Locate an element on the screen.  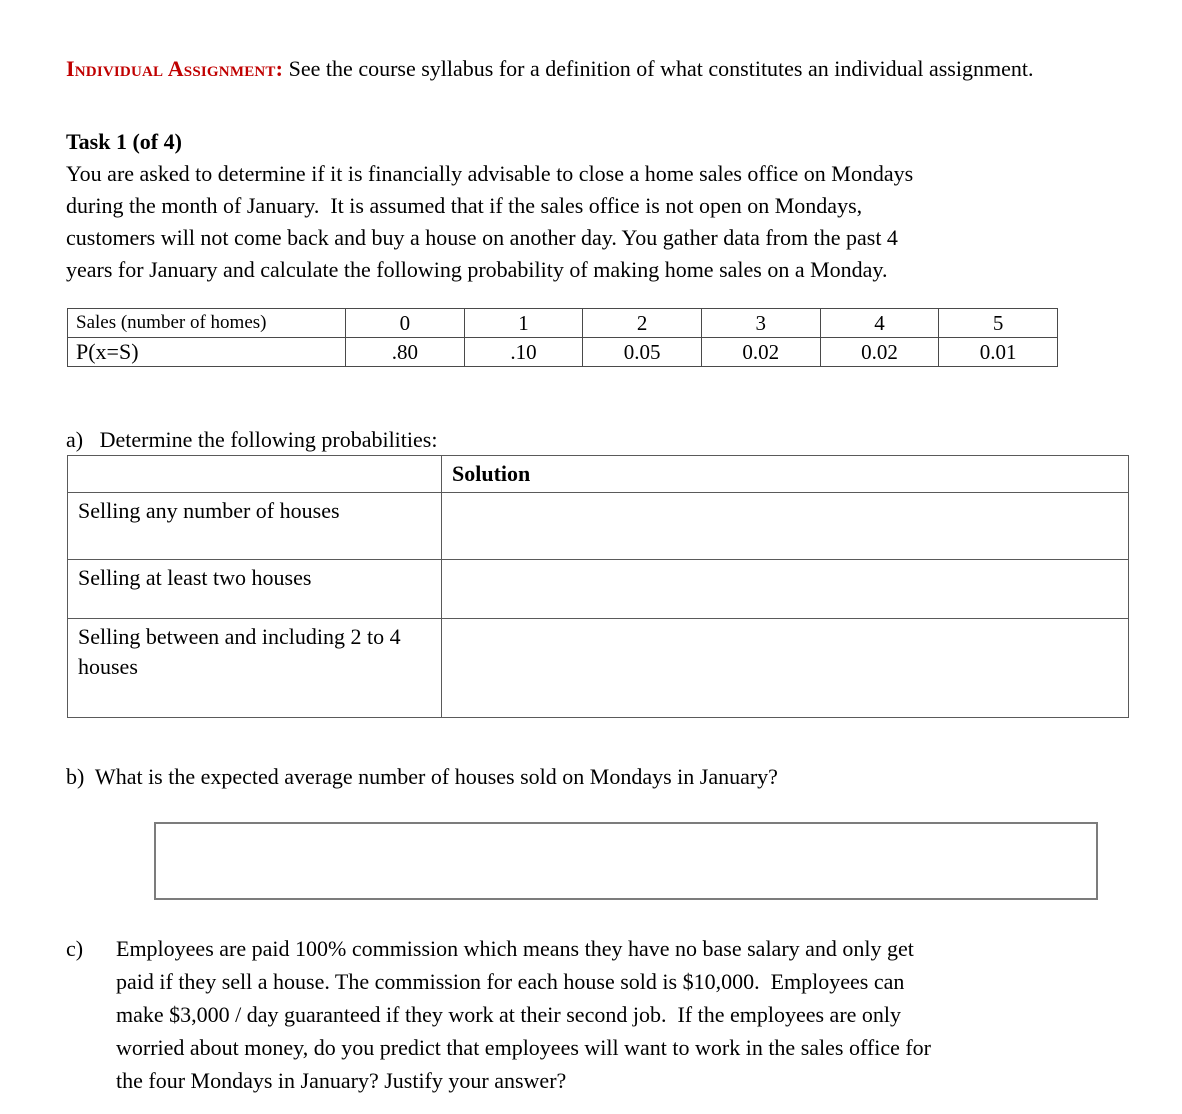
probability-value-cell: .10 is located at coordinates (523, 352).